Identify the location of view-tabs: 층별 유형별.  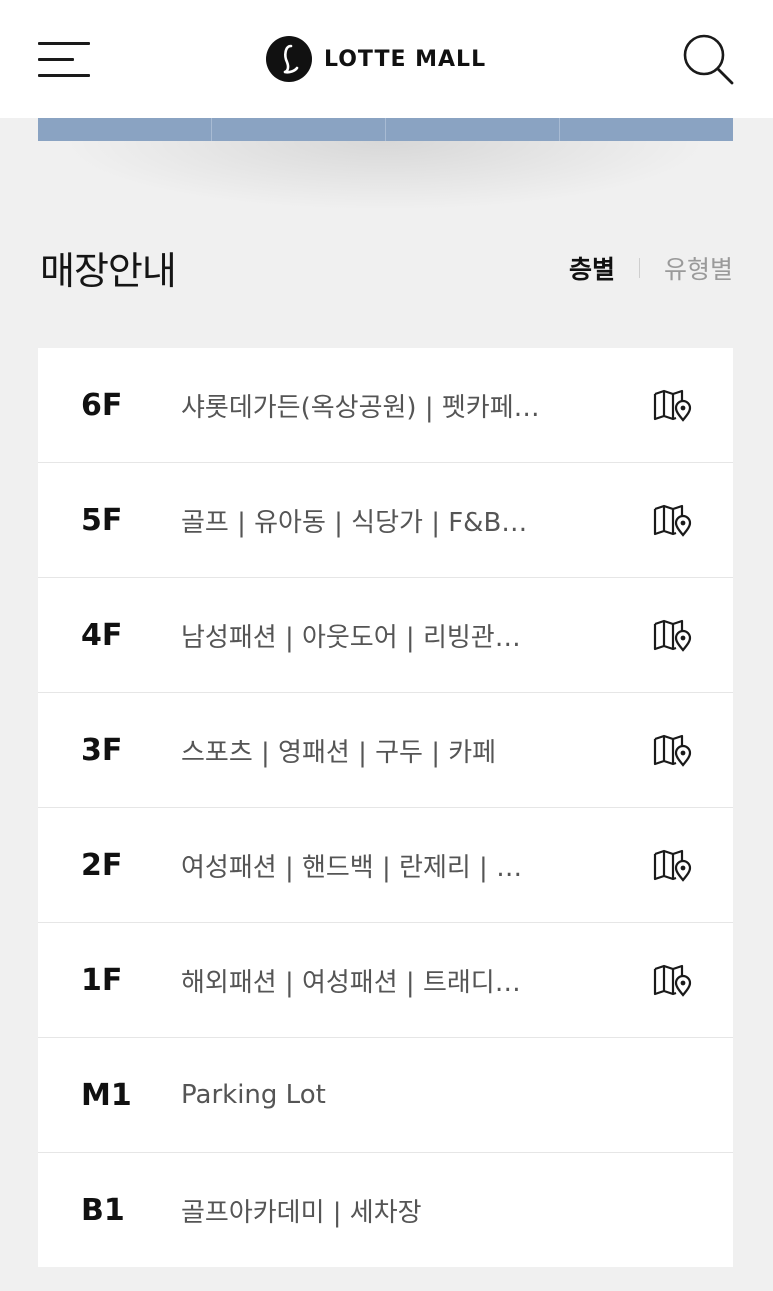
(651, 268).